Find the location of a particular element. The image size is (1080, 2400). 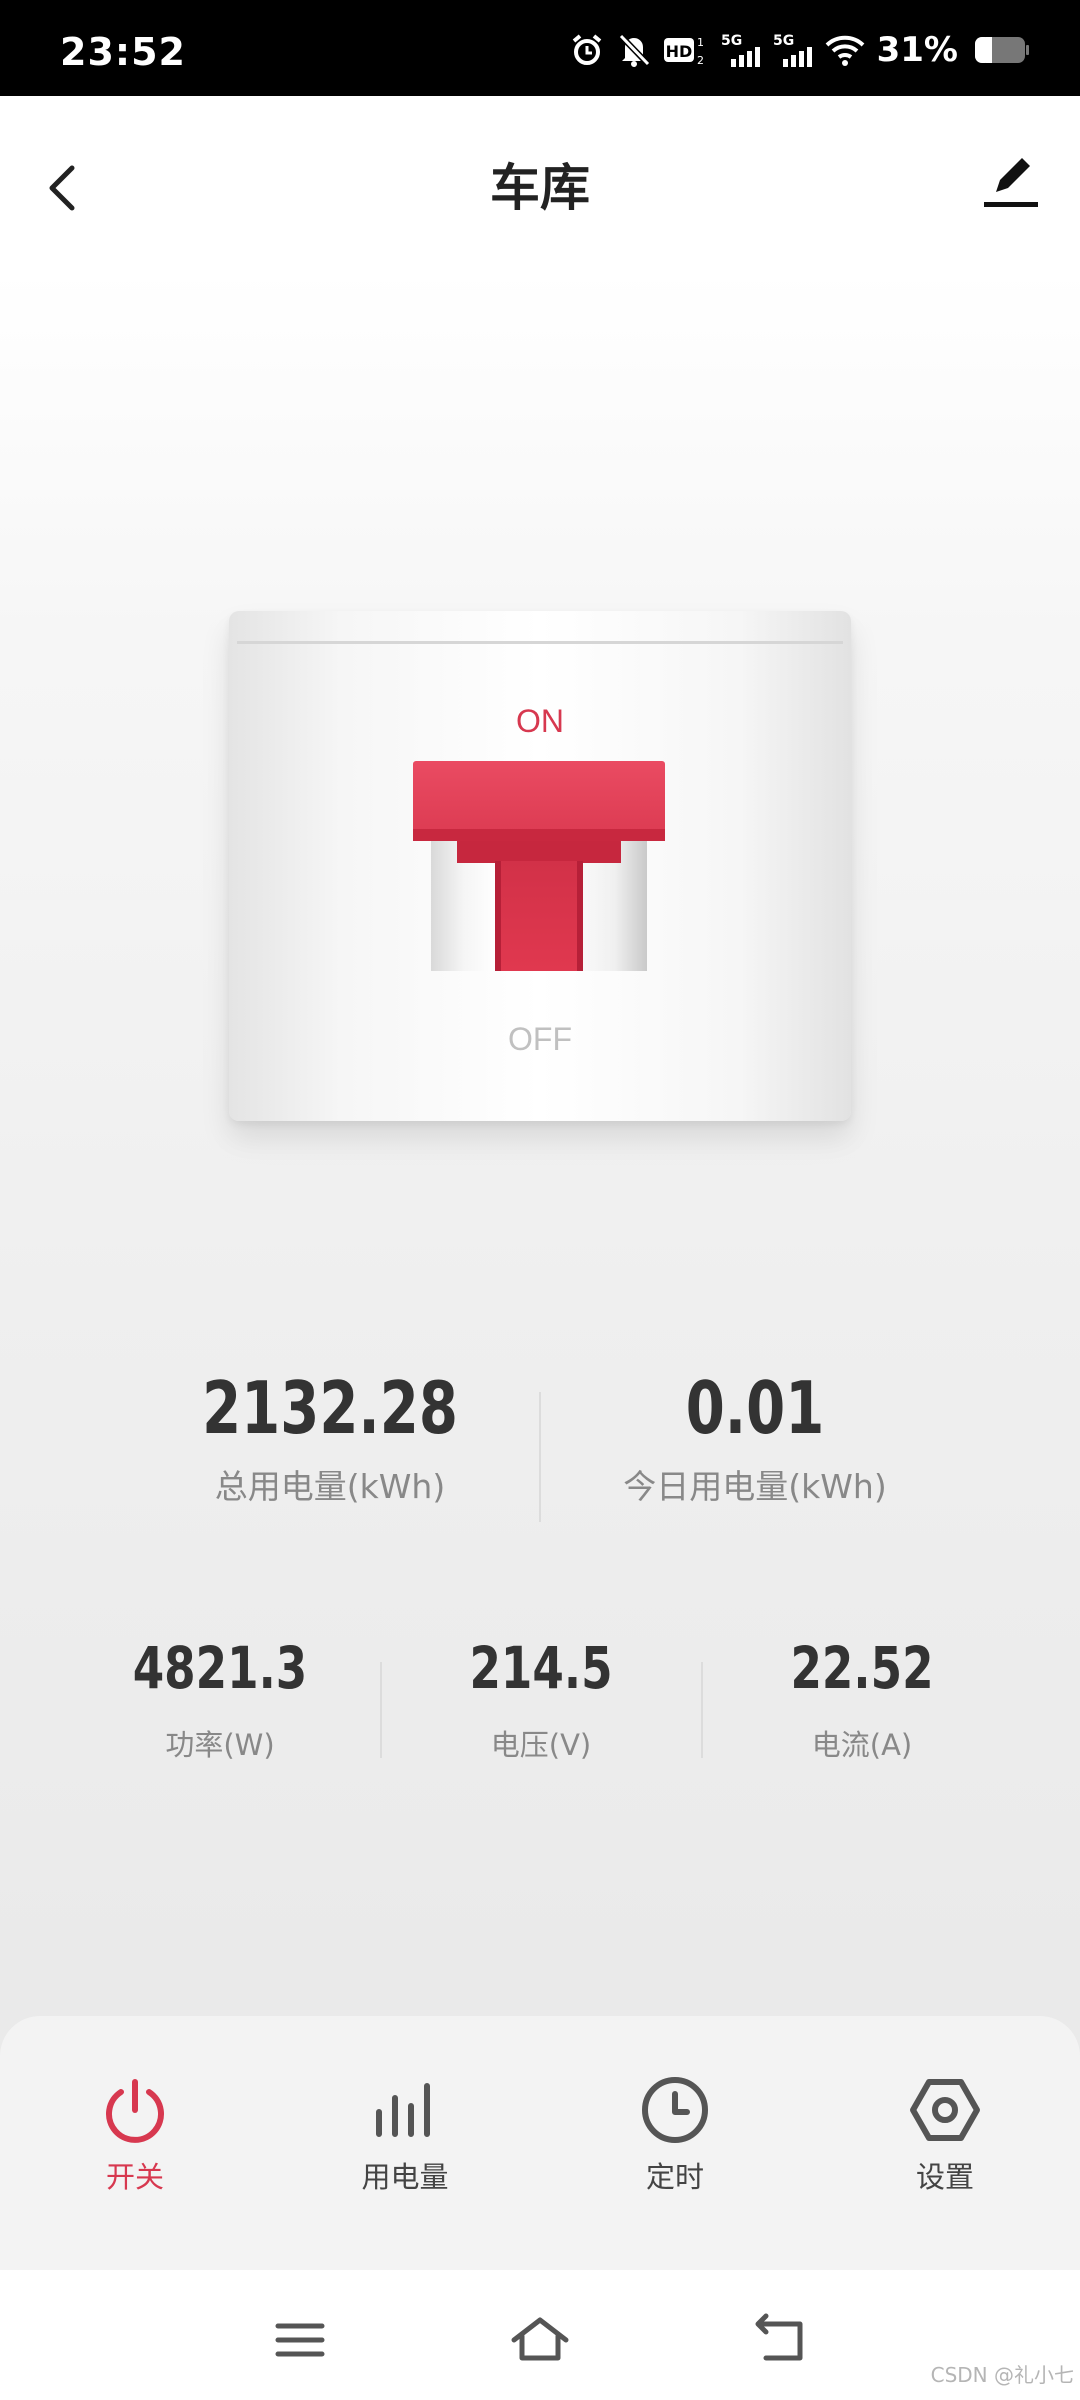

wifi-icon is located at coordinates (845, 50).